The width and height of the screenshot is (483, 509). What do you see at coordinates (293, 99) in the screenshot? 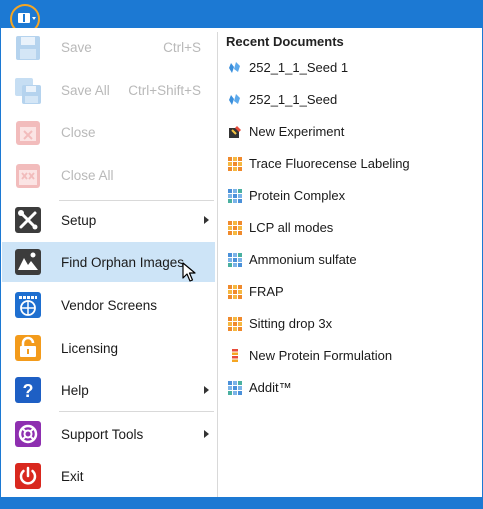
I see `recent-document-label: 252_1_1_Seed` at bounding box center [293, 99].